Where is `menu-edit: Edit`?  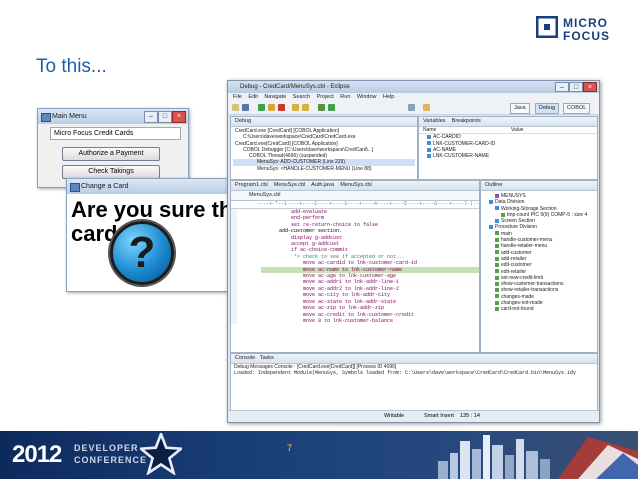
menu-edit: Edit is located at coordinates (252, 97).